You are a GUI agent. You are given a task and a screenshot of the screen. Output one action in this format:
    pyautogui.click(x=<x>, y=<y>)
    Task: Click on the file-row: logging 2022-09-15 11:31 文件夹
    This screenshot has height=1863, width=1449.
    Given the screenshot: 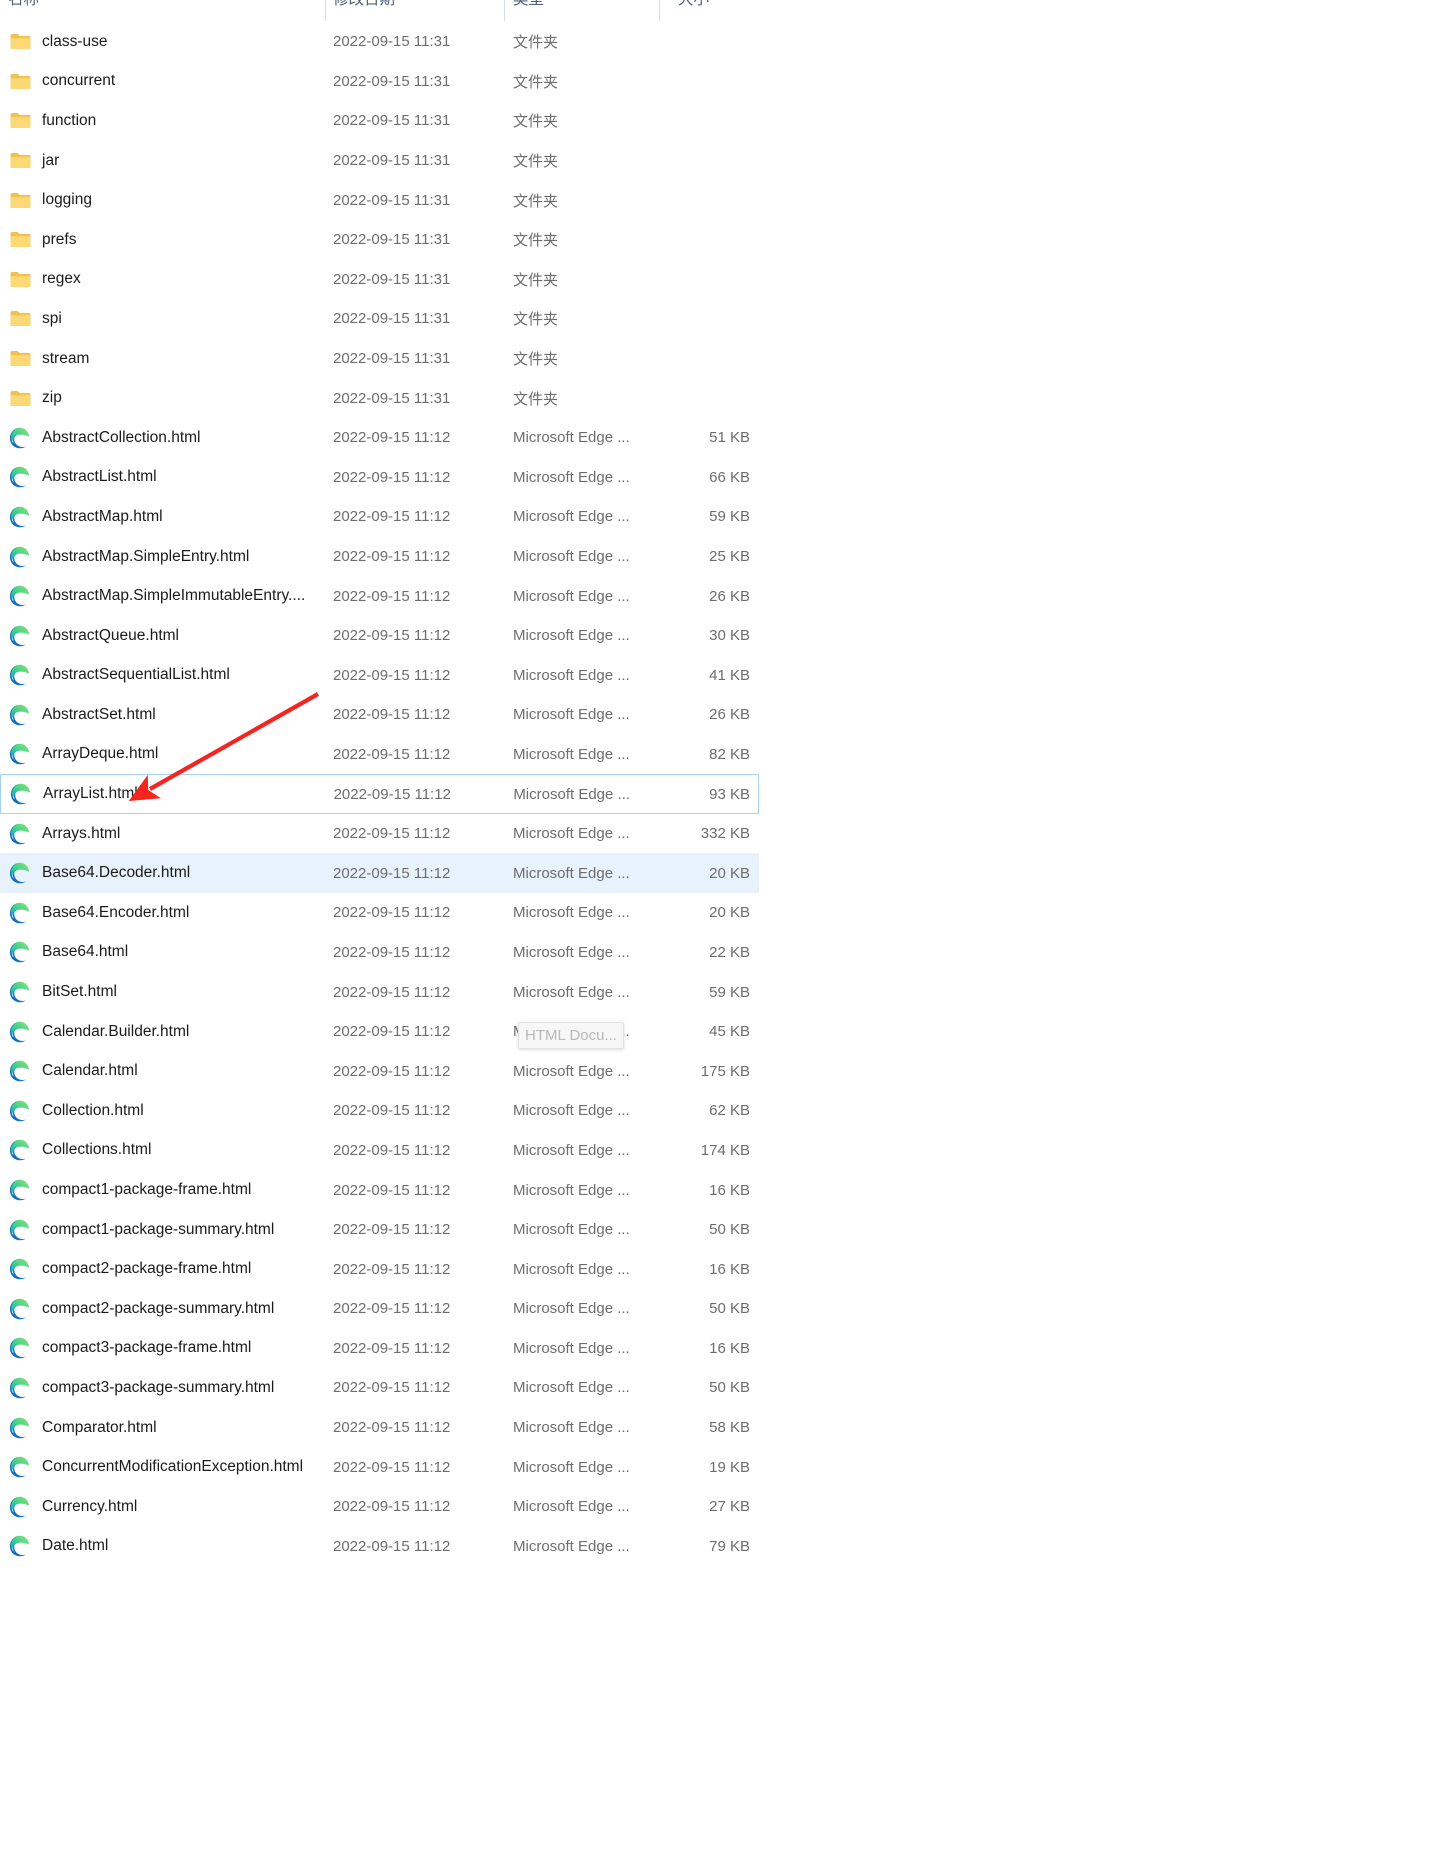 What is the action you would take?
    pyautogui.click(x=724, y=200)
    